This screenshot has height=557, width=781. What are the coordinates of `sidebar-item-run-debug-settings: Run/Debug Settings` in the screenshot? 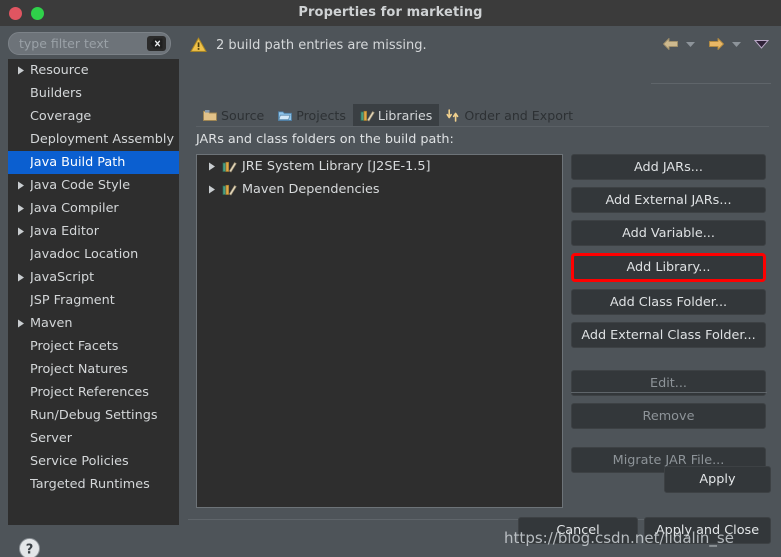 It's located at (93, 415).